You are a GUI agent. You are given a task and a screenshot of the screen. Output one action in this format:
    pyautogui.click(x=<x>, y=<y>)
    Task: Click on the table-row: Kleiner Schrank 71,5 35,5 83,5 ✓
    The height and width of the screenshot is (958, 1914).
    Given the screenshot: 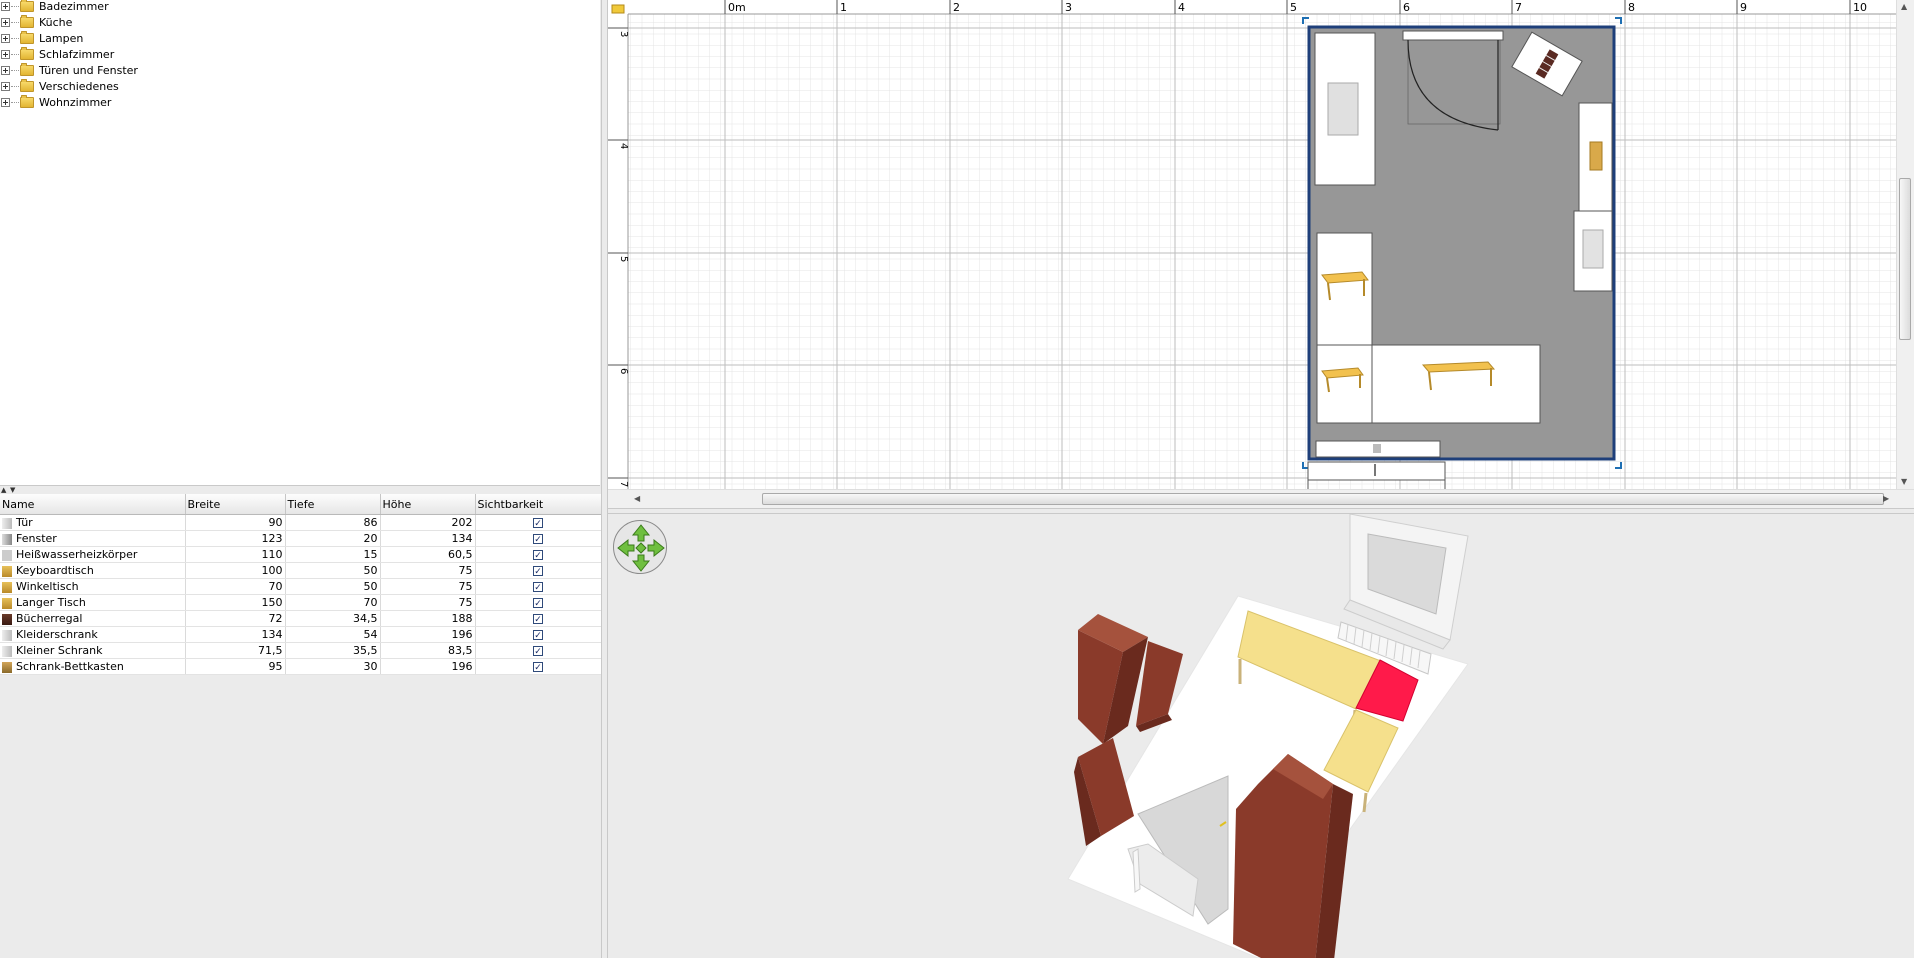 What is the action you would take?
    pyautogui.click(x=301, y=650)
    